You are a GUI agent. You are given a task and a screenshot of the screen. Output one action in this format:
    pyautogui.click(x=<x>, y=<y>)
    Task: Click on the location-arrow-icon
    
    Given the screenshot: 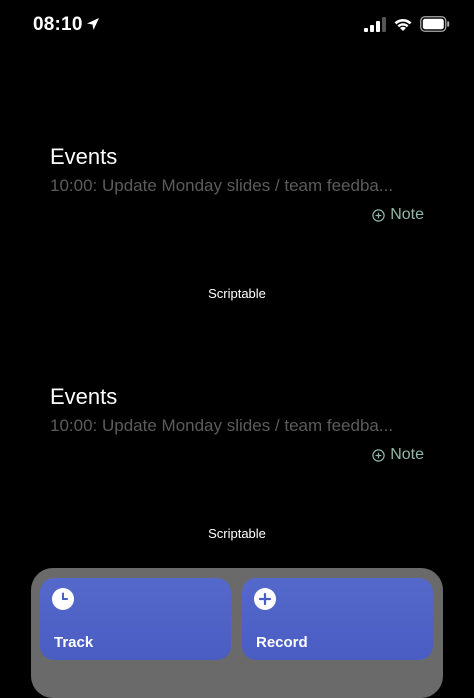 What is the action you would take?
    pyautogui.click(x=93, y=24)
    